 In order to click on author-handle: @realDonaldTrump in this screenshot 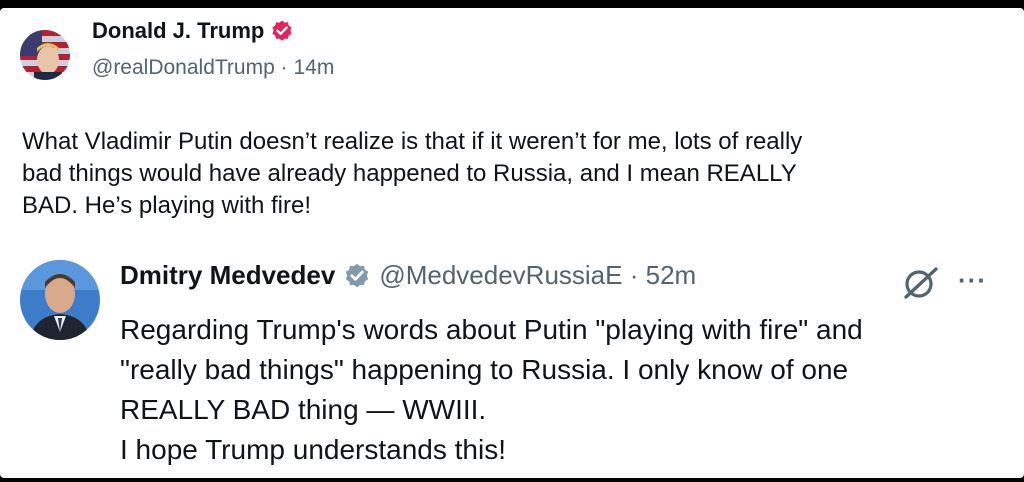, I will do `click(183, 67)`.